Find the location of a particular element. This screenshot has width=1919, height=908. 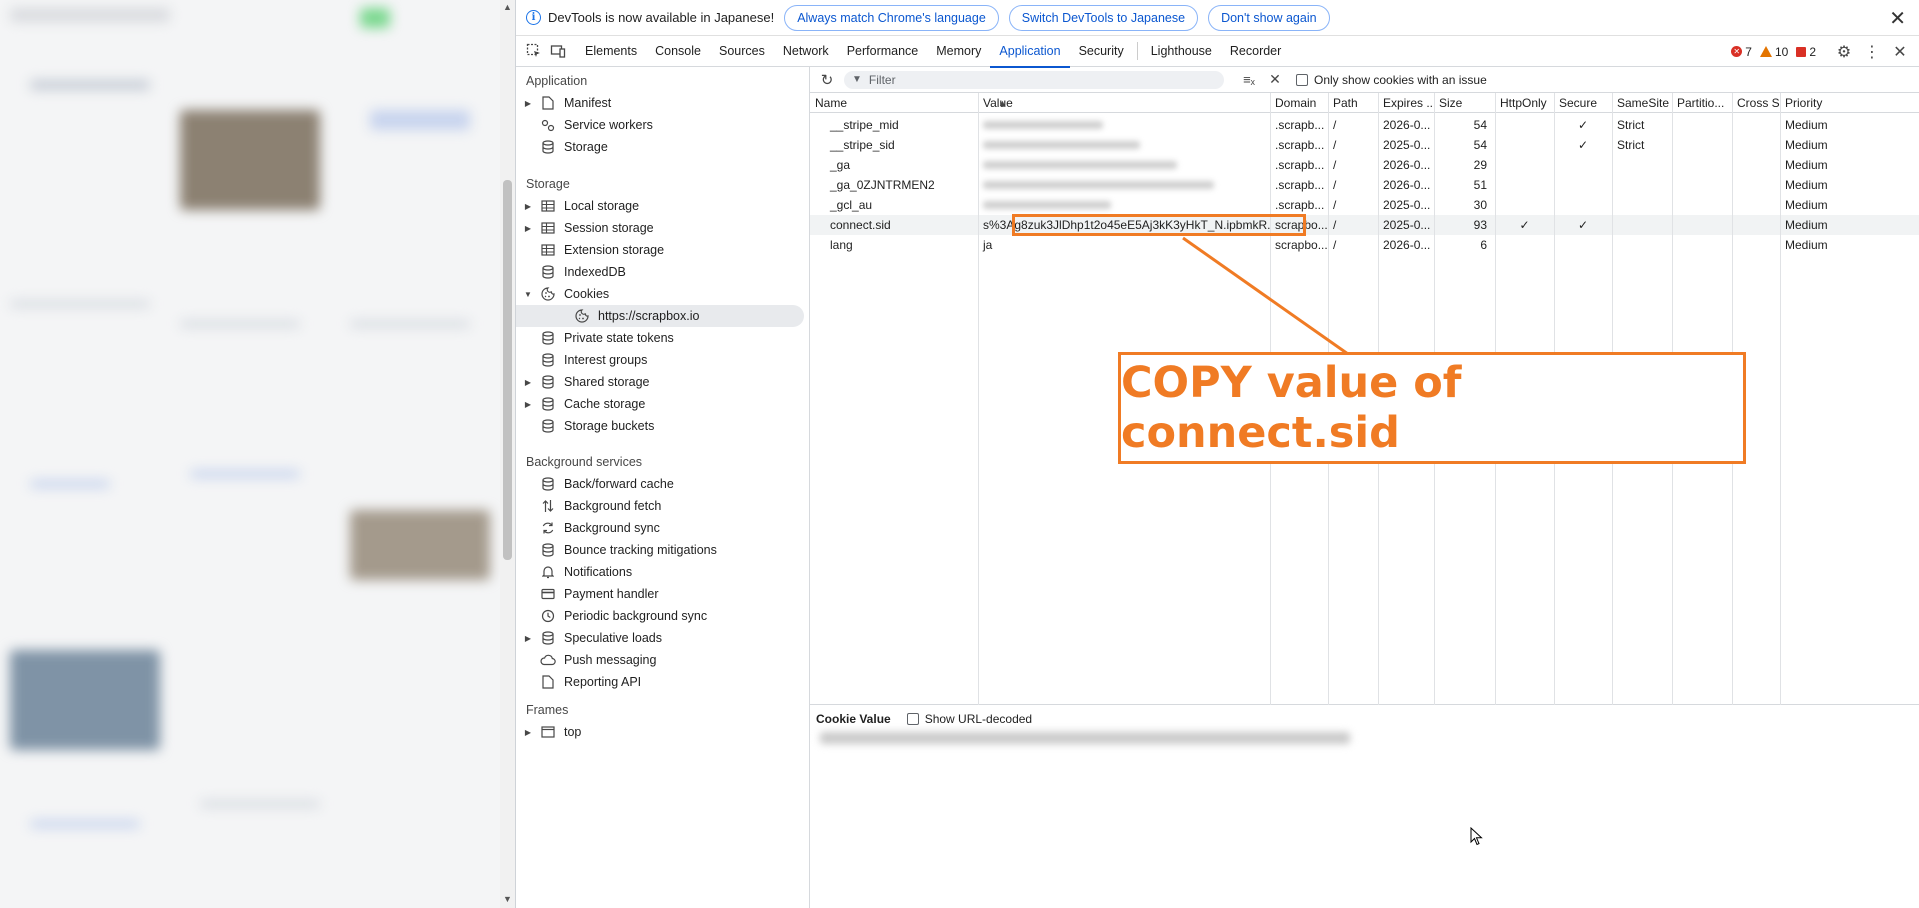

cell-size: 29 is located at coordinates (1464, 165).